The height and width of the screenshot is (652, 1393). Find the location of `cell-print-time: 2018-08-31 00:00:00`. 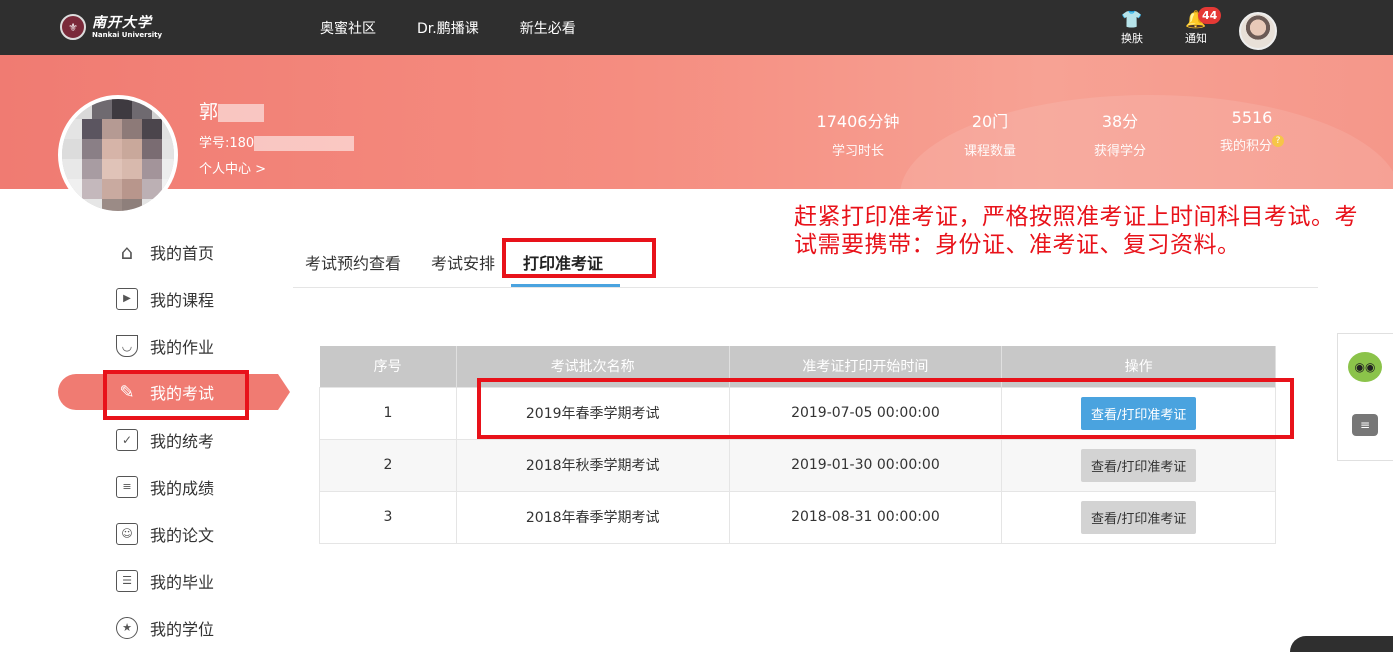

cell-print-time: 2018-08-31 00:00:00 is located at coordinates (865, 517).